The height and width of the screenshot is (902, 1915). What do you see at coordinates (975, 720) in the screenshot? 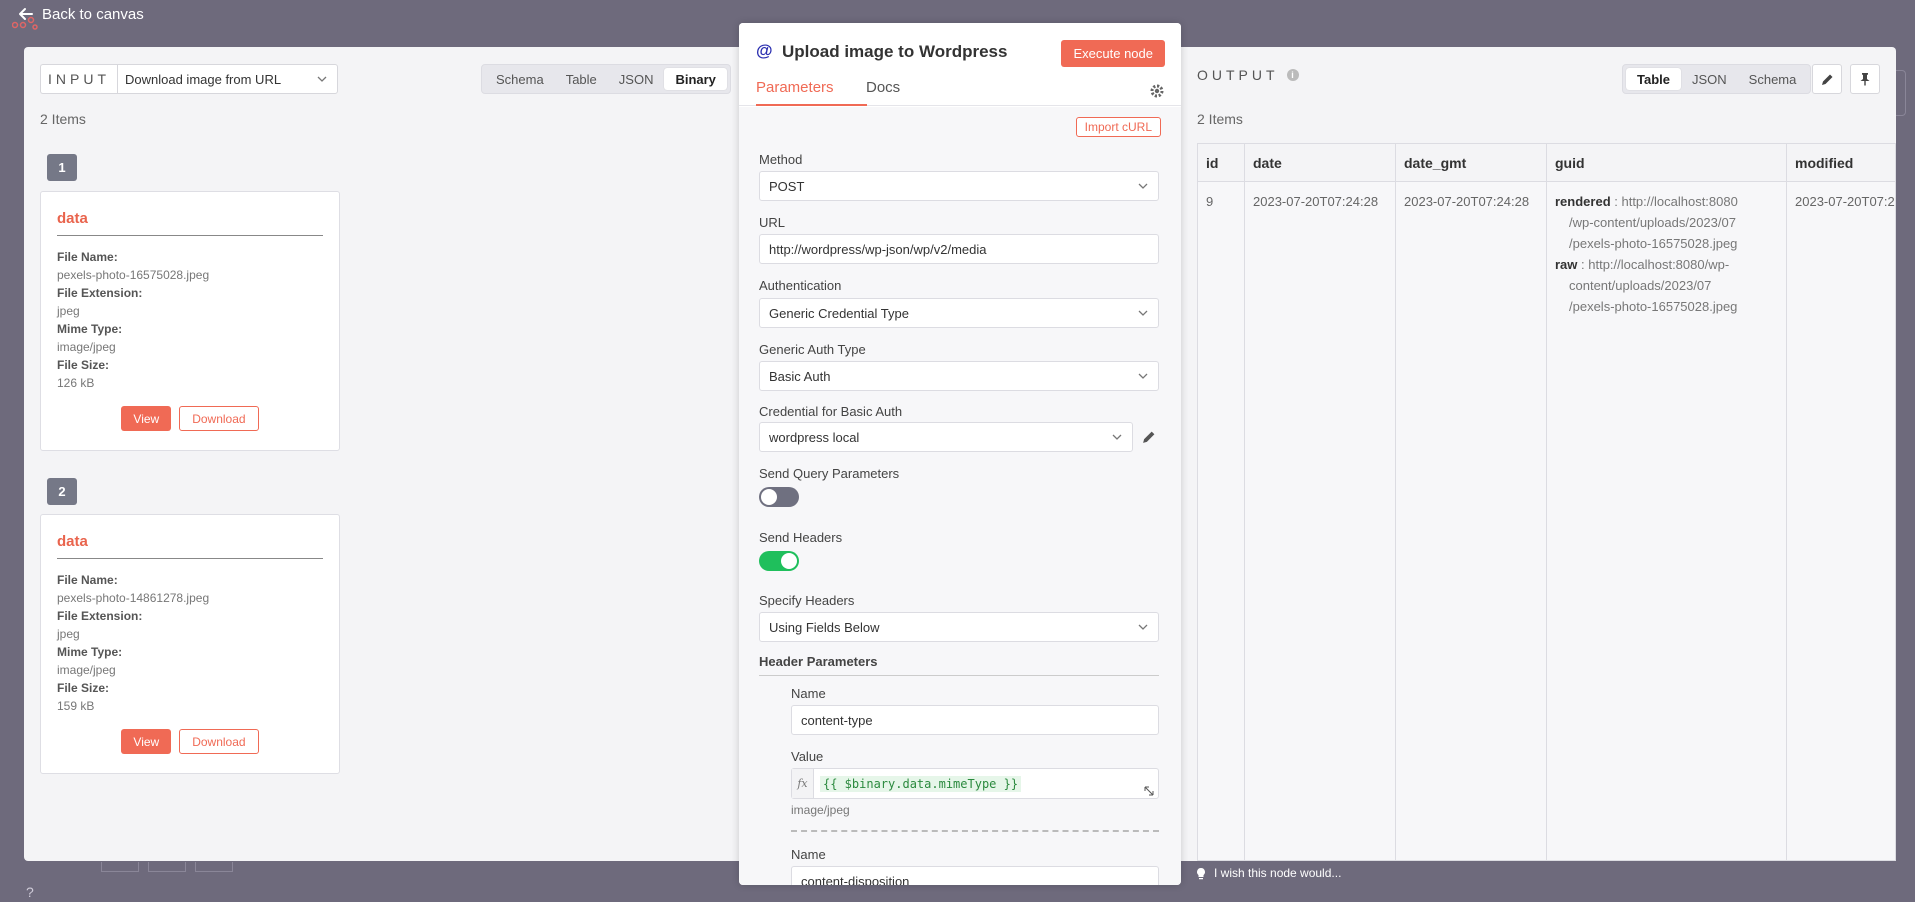
I see `header-name-input: content-type` at bounding box center [975, 720].